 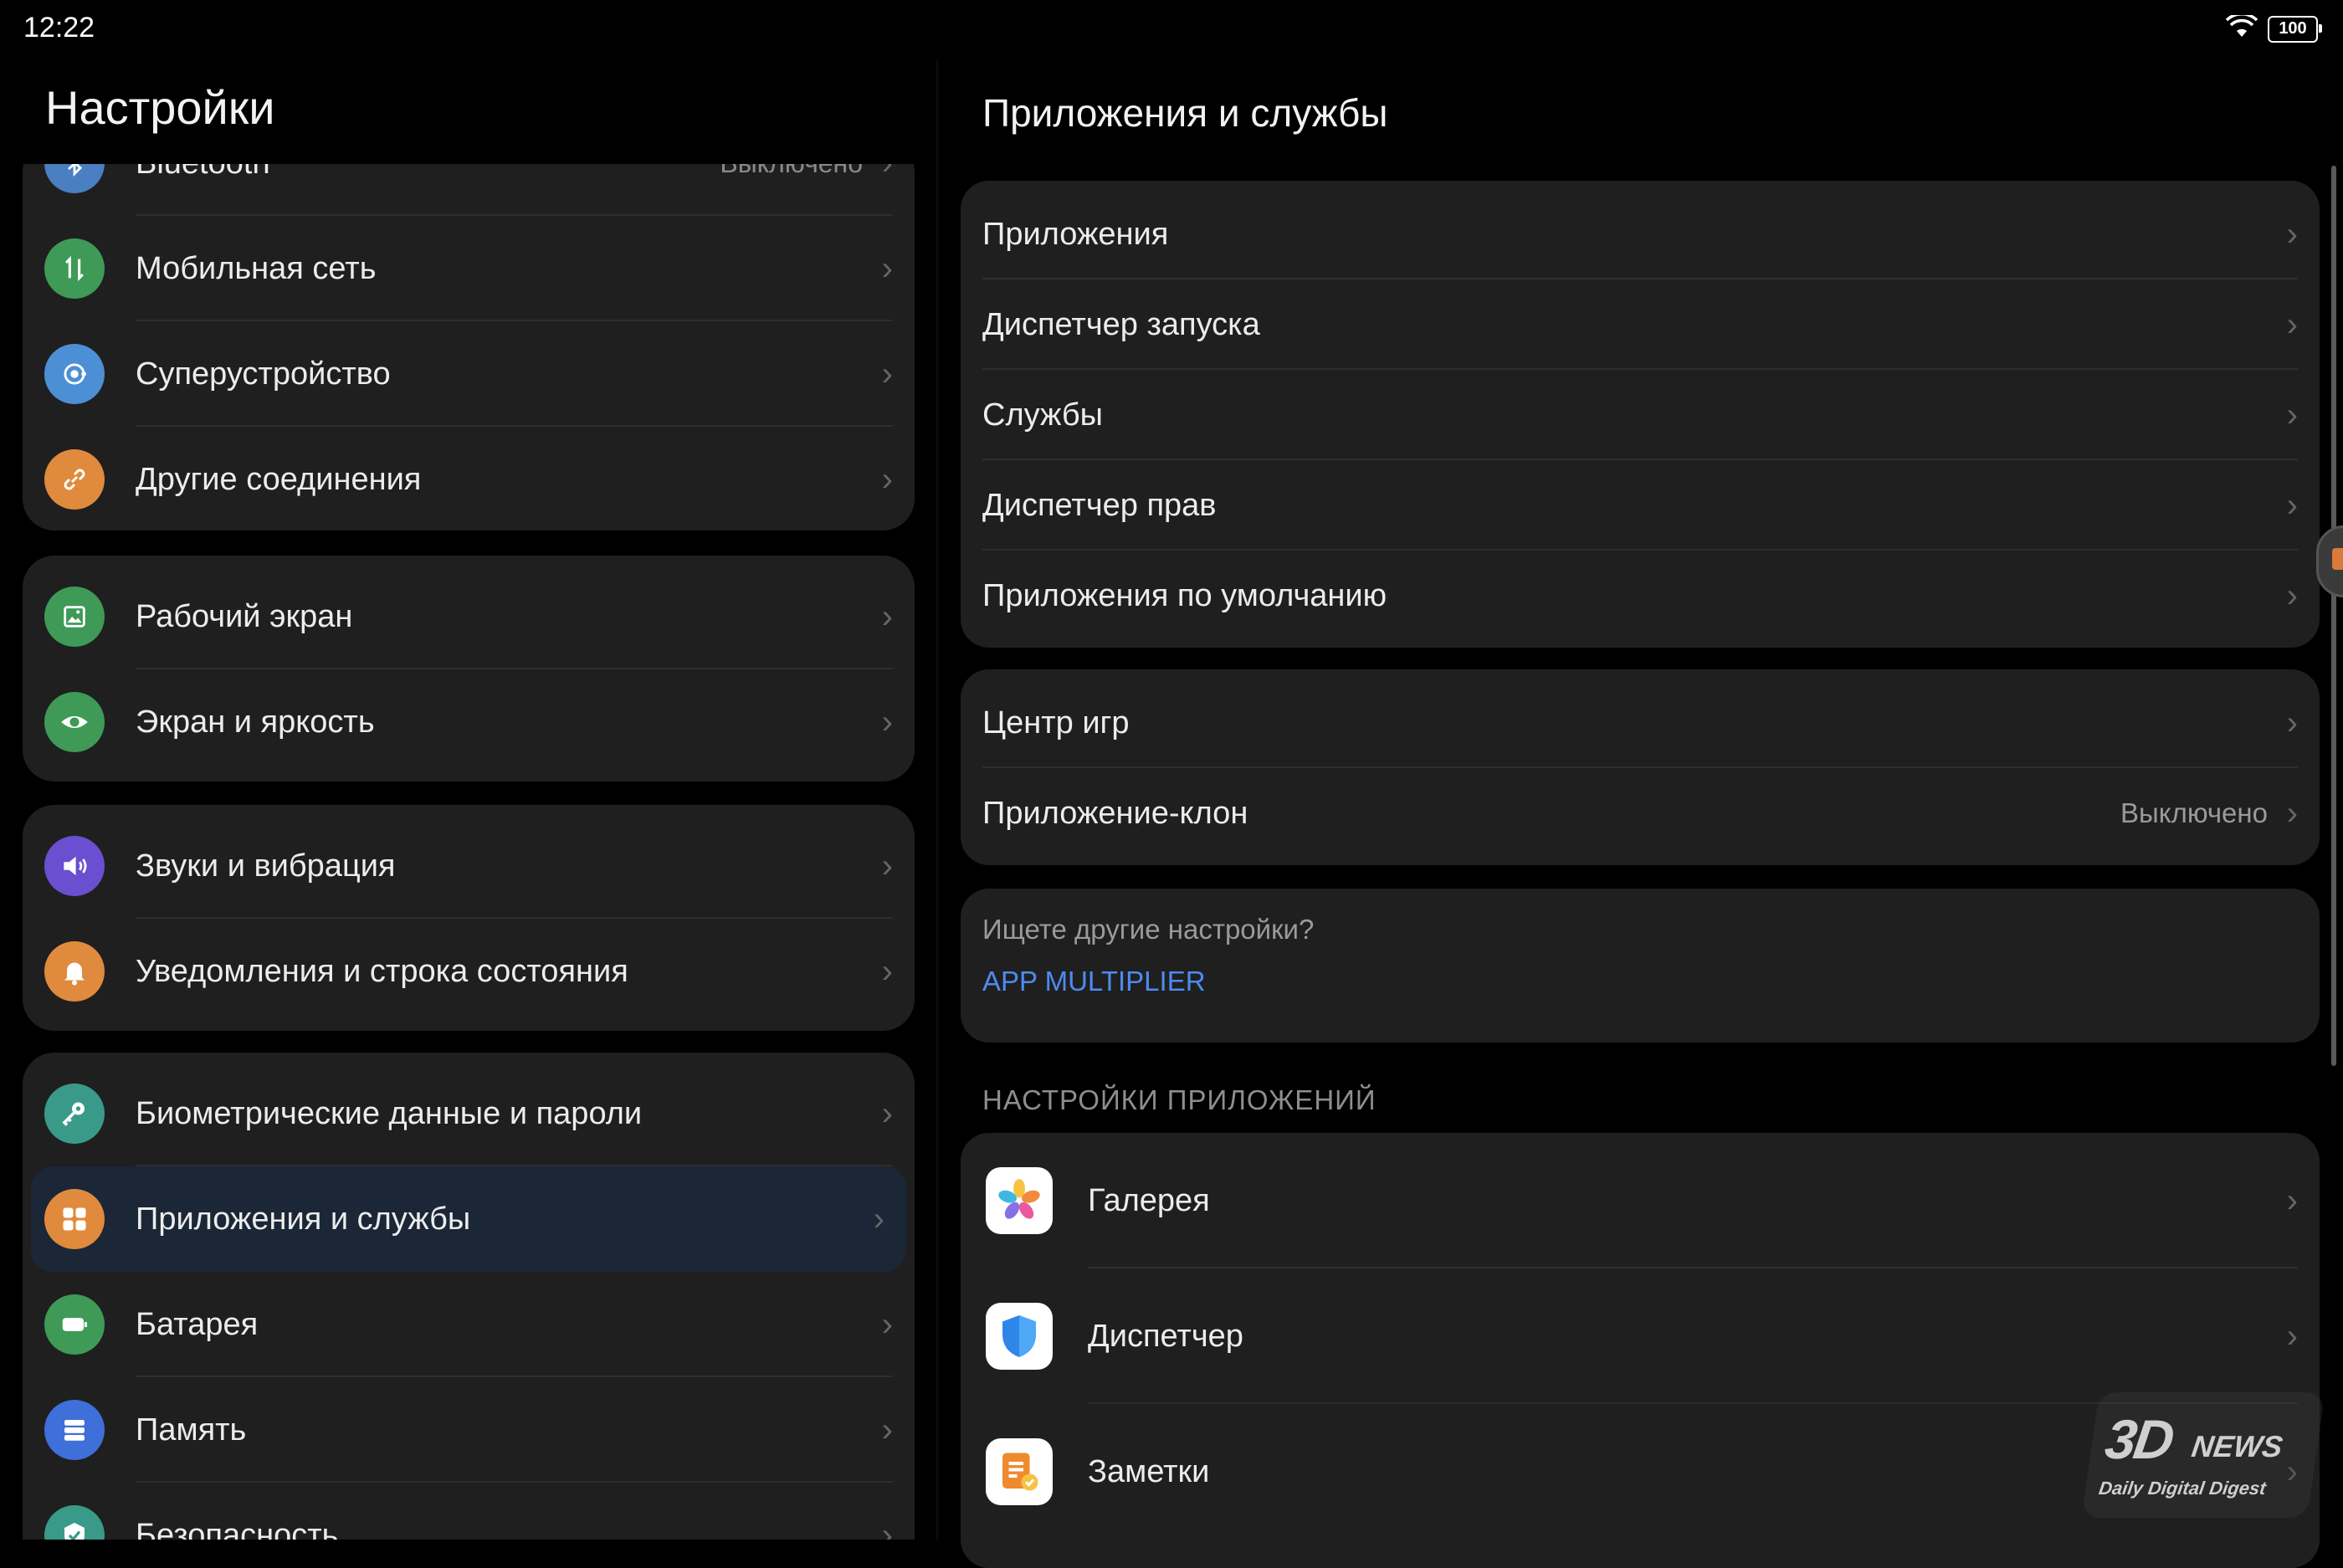 What do you see at coordinates (303, 1219) in the screenshot?
I see `sidebar-item-label: Приложения и службы` at bounding box center [303, 1219].